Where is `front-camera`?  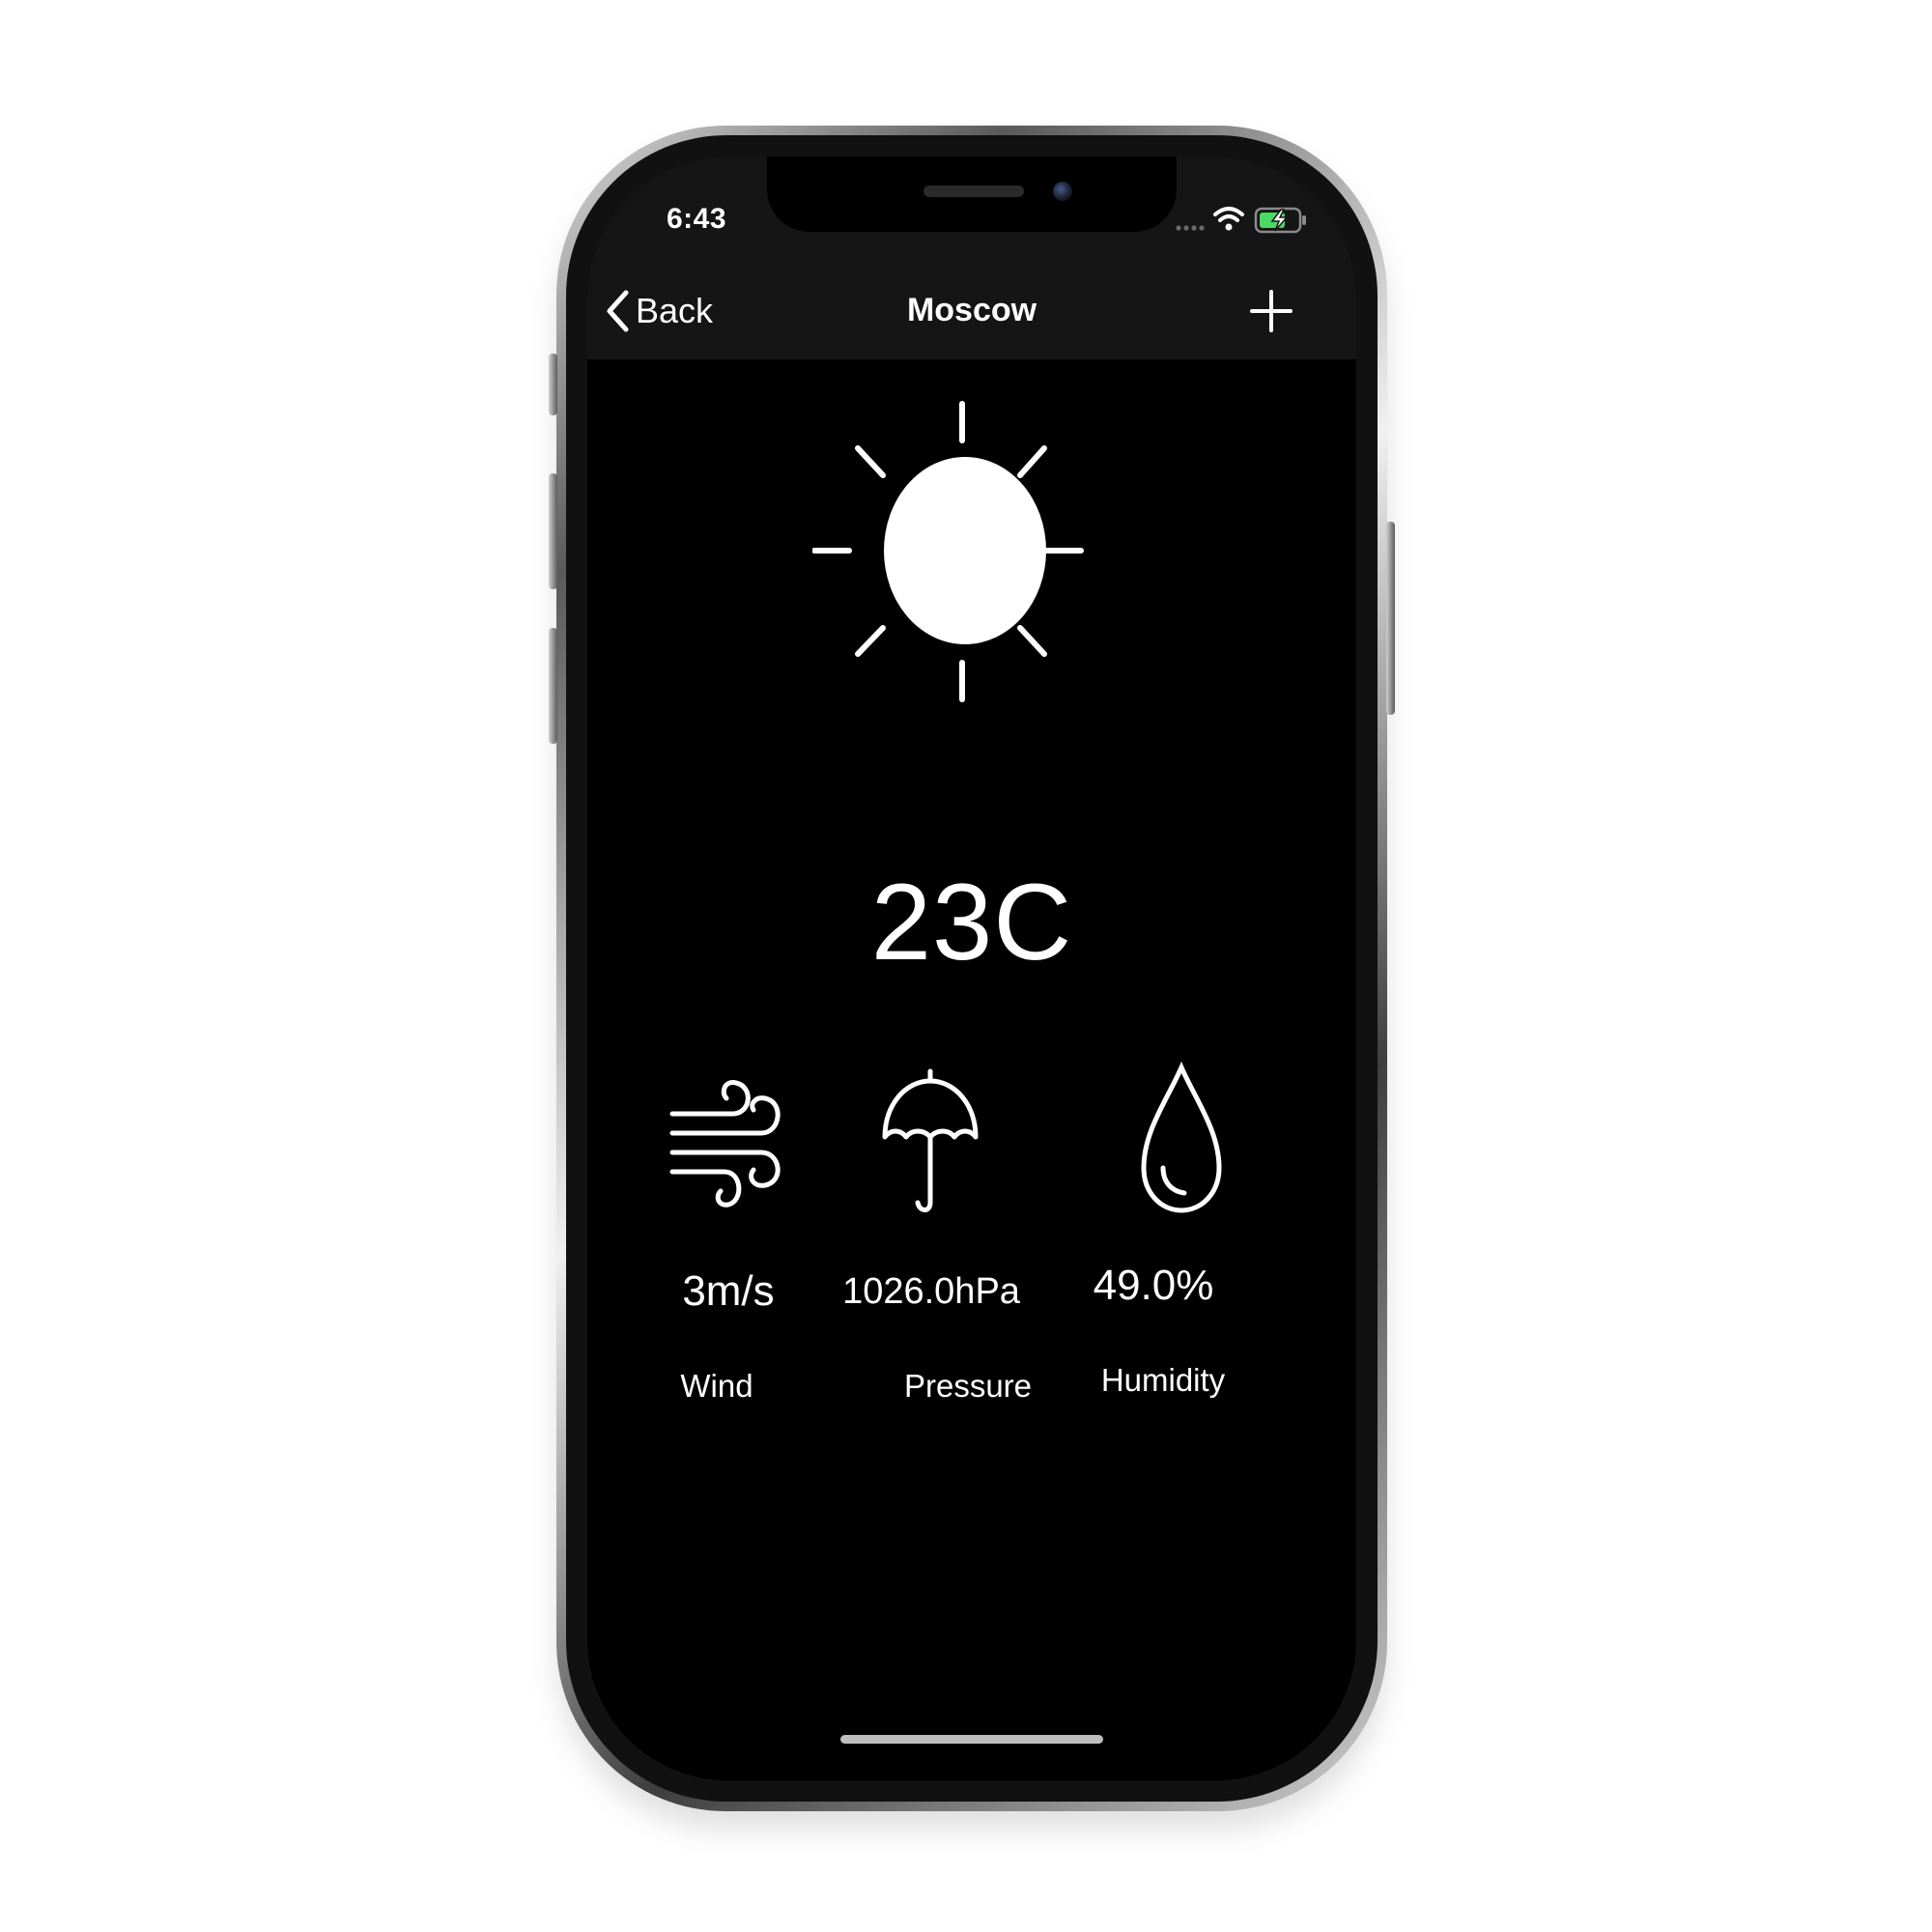 front-camera is located at coordinates (1062, 191).